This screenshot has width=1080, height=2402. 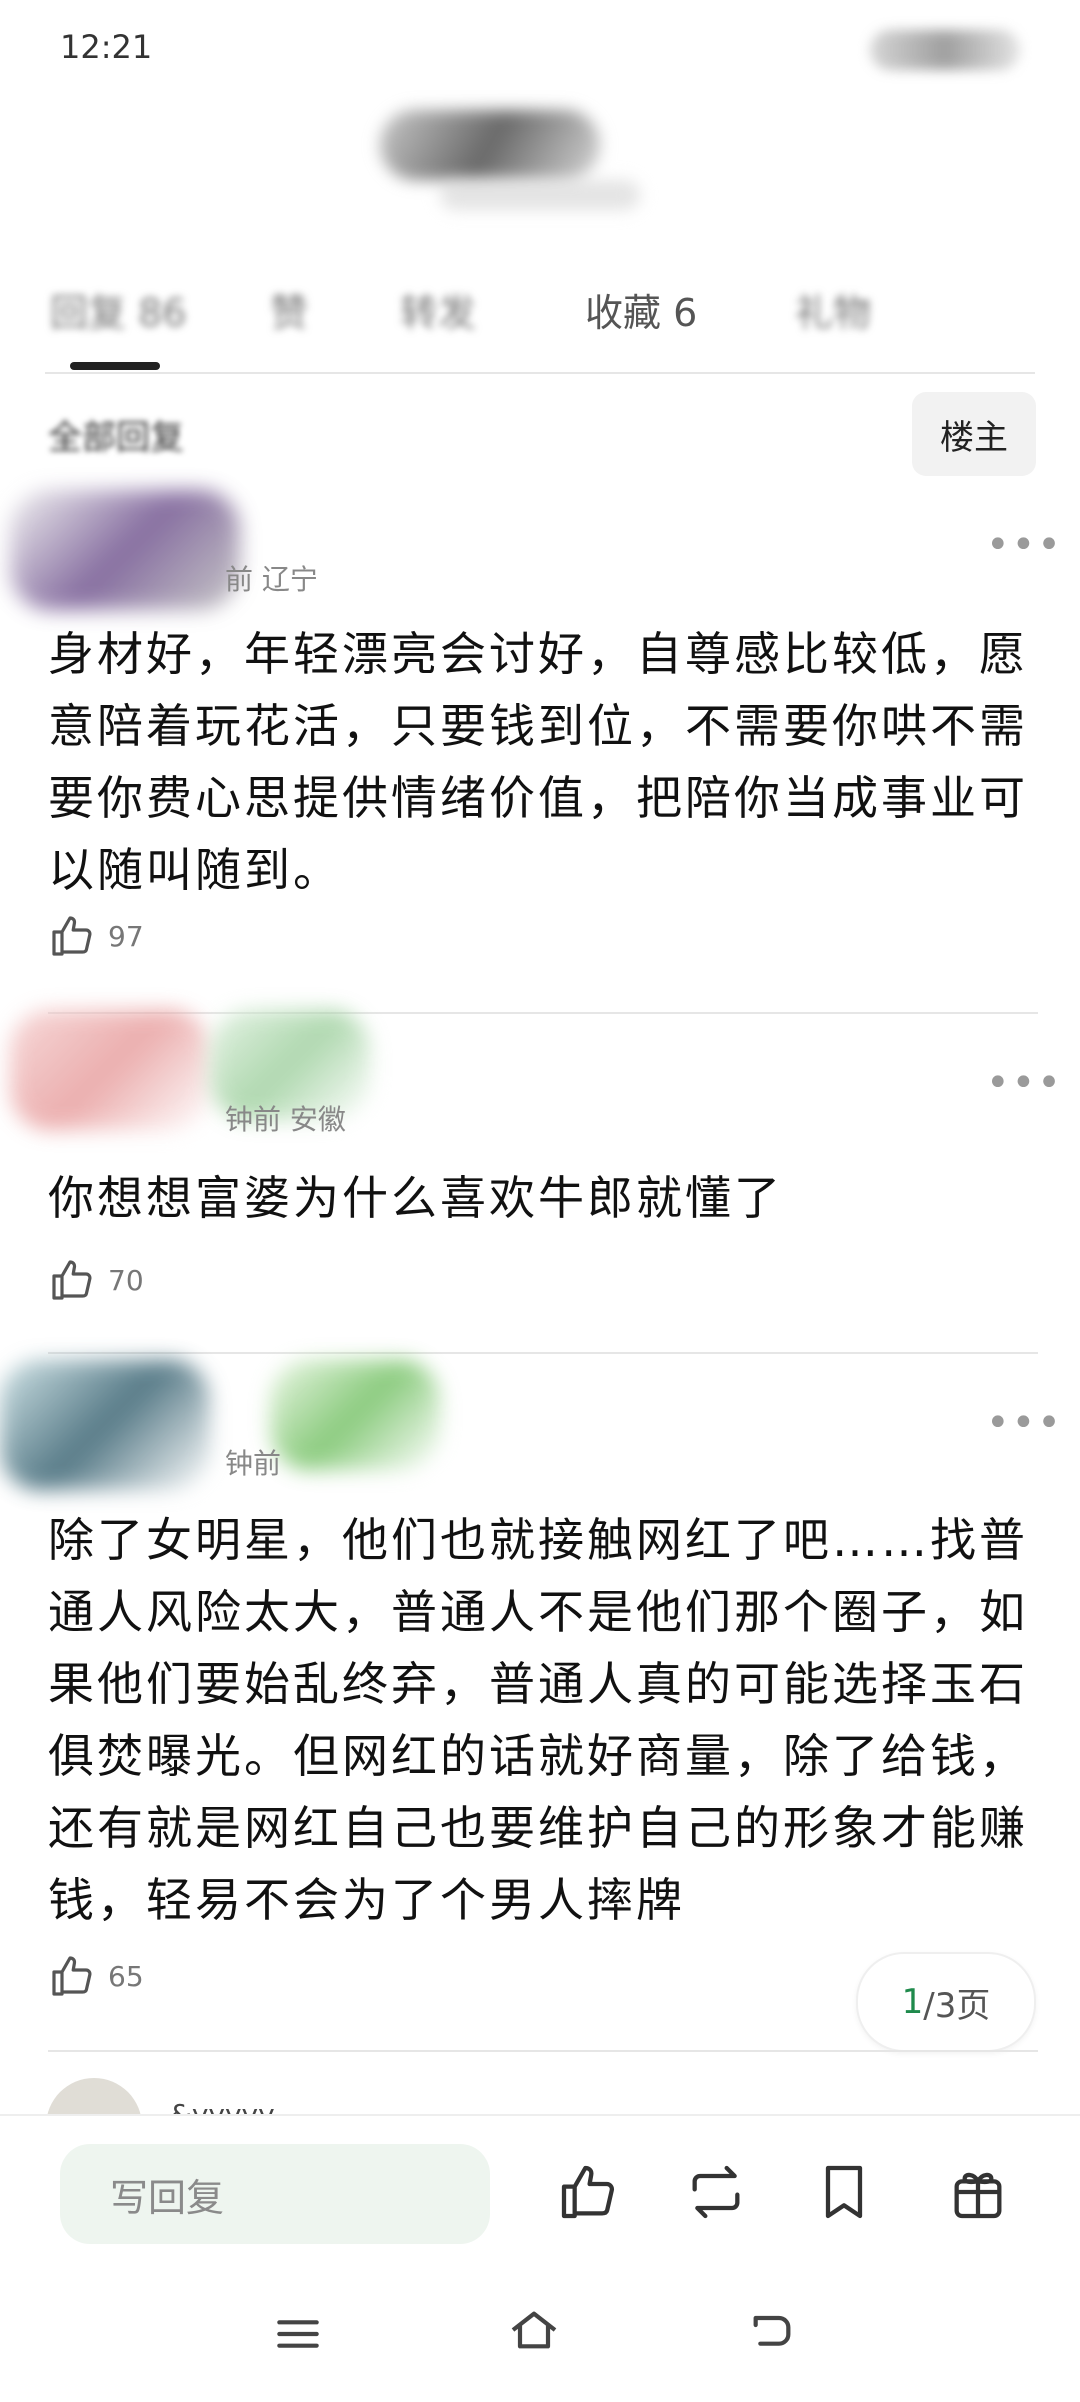 I want to click on header-title, so click(x=510, y=165).